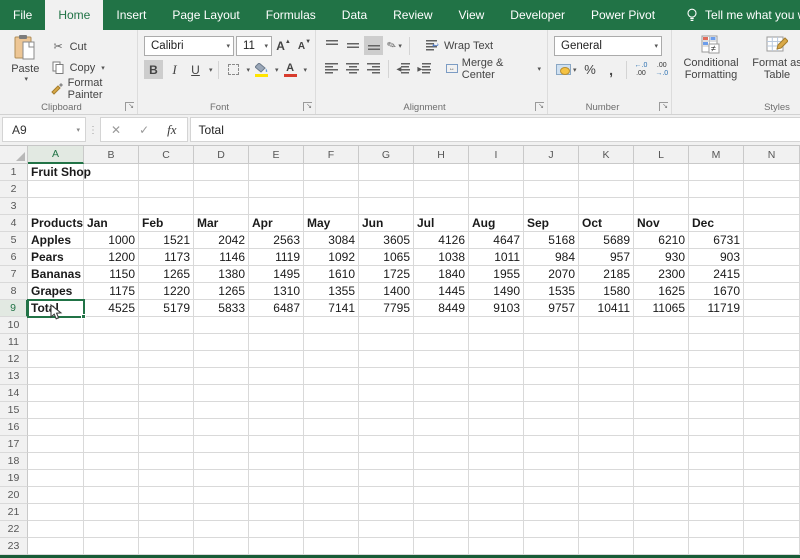 The width and height of the screenshot is (800, 558). I want to click on cell-G8: 1400, so click(386, 291).